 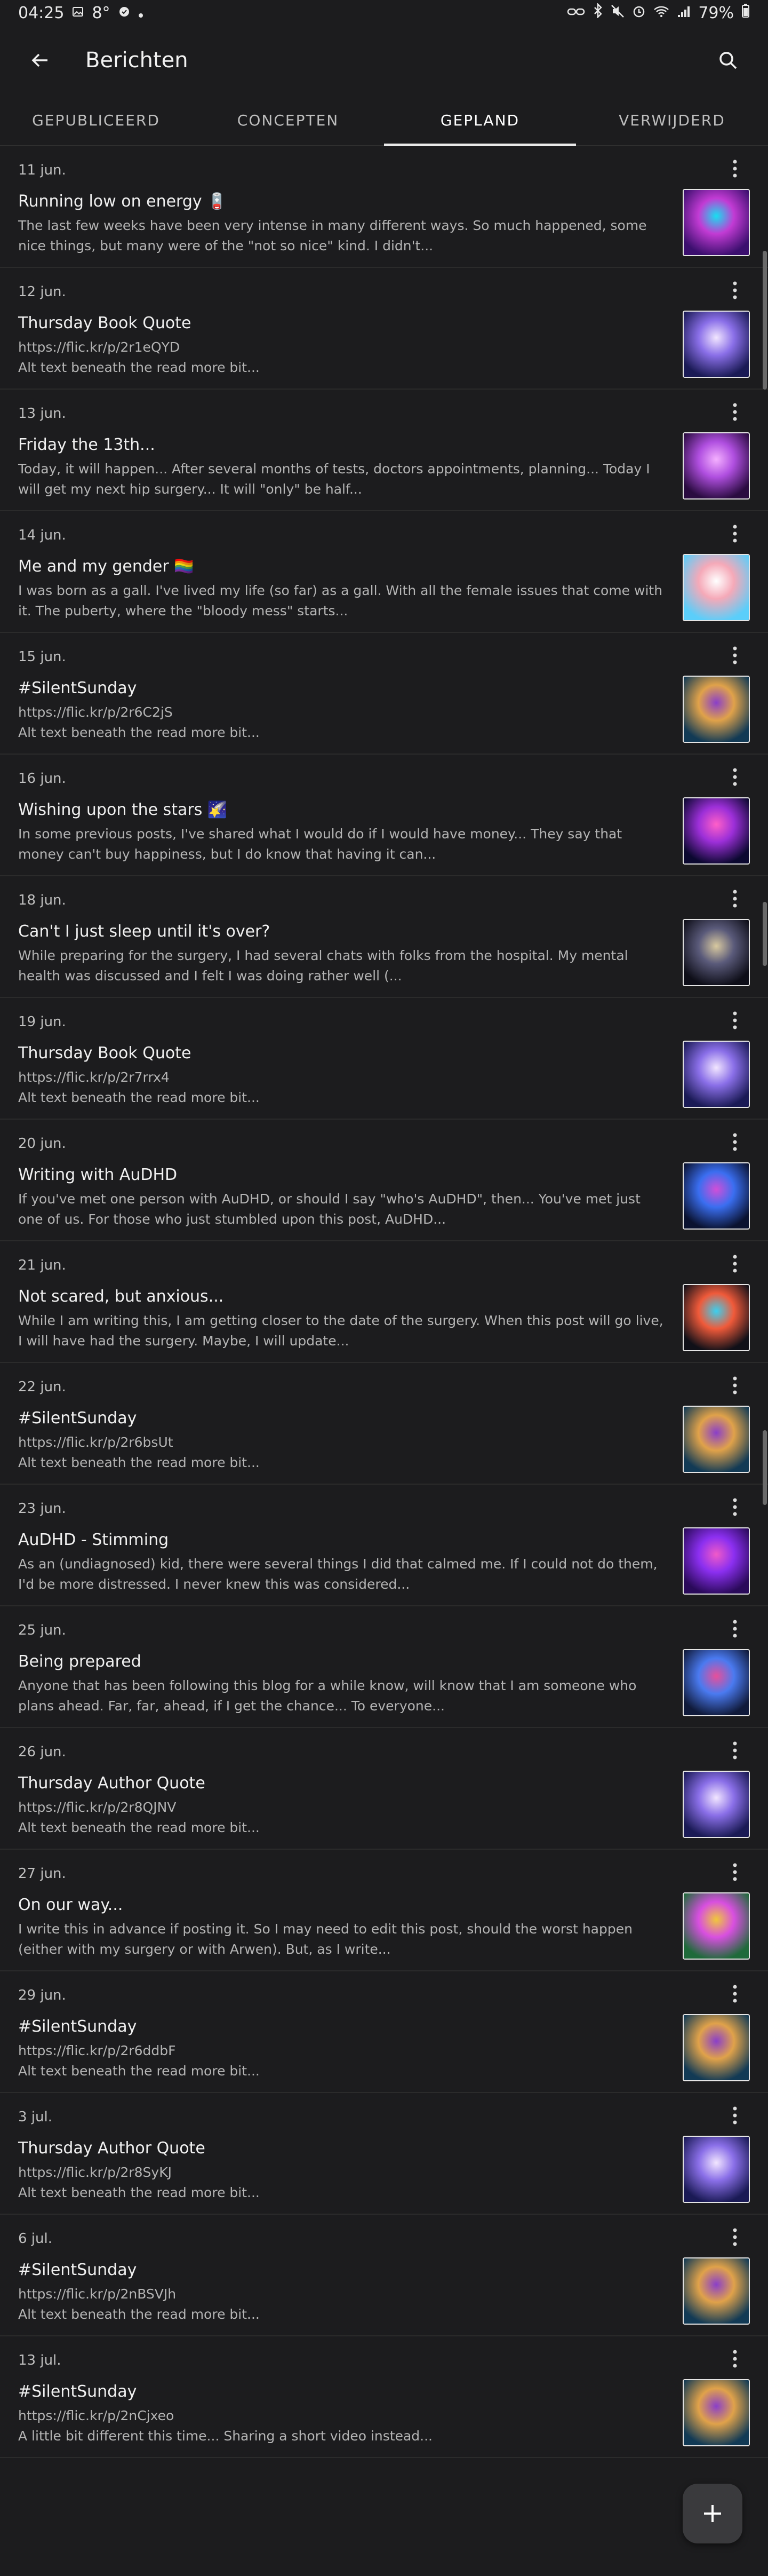 I want to click on post-title: Being prepared, so click(x=79, y=1661).